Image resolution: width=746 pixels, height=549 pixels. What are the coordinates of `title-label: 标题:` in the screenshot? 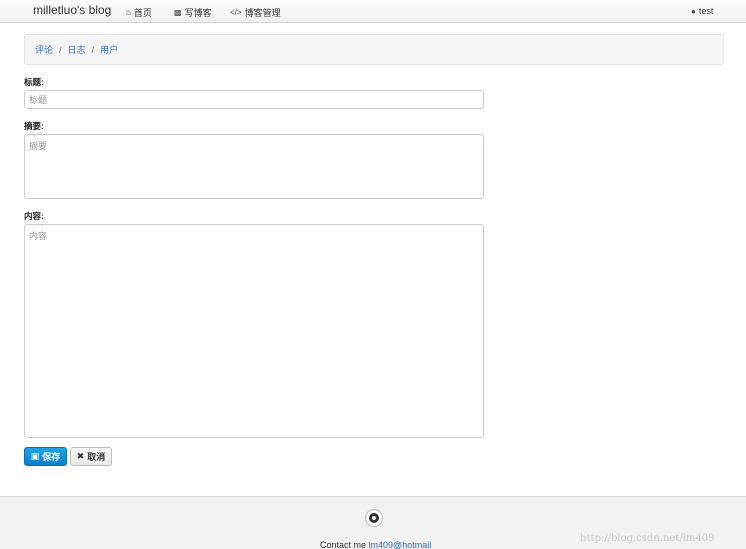 It's located at (34, 82).